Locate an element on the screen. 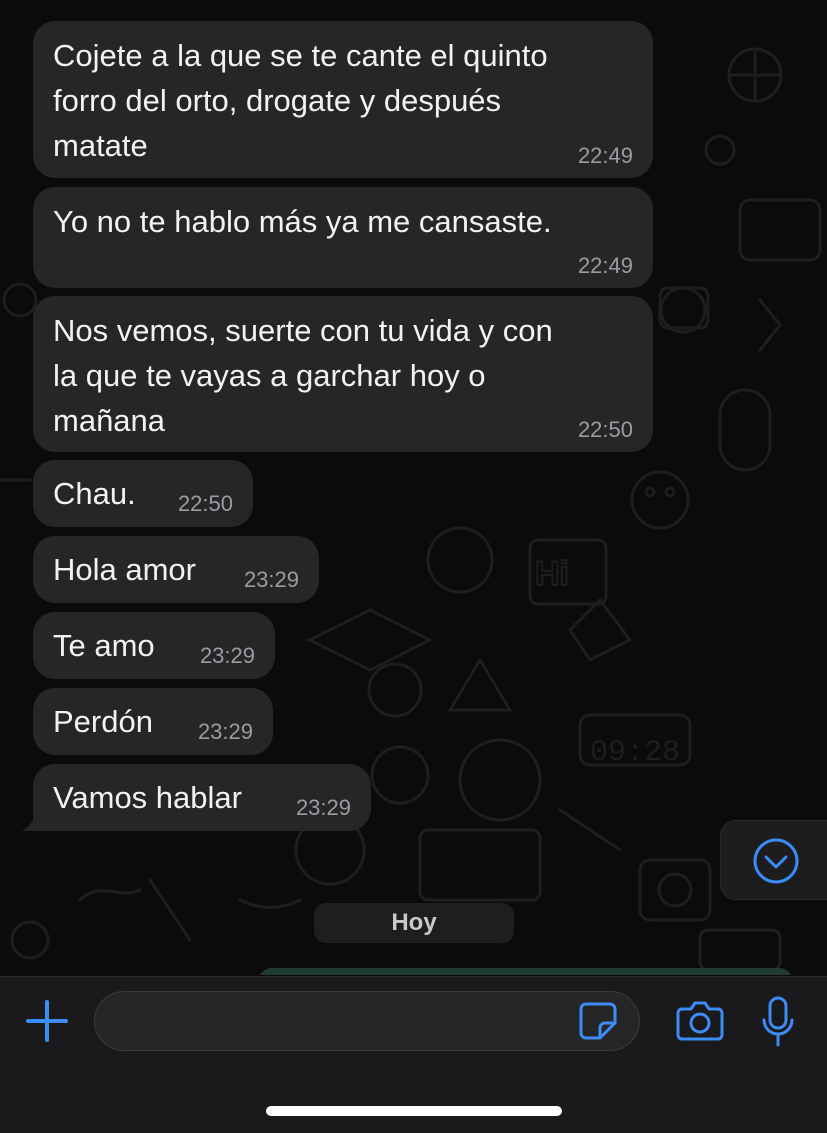 The width and height of the screenshot is (827, 1133). message-text: Vamos hablar is located at coordinates (147, 797).